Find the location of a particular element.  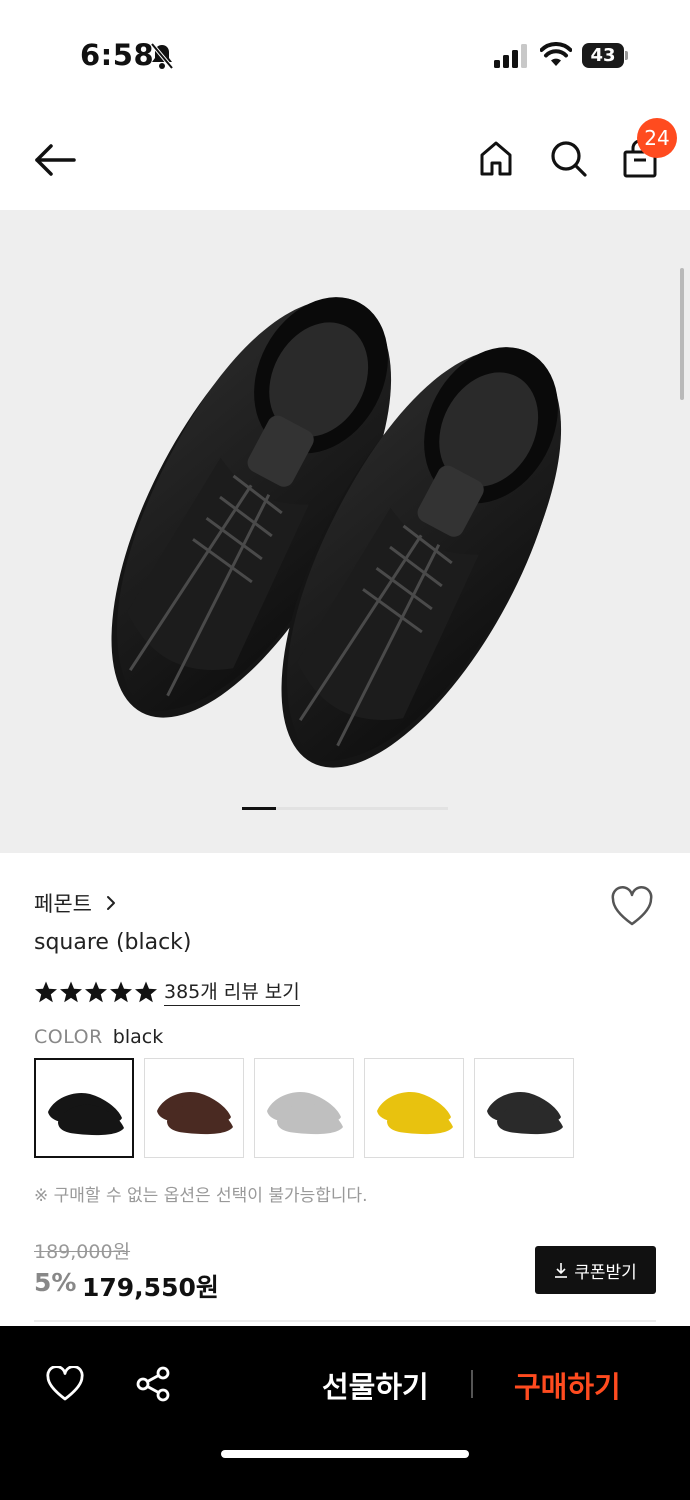

chevron-right-icon is located at coordinates (111, 903).